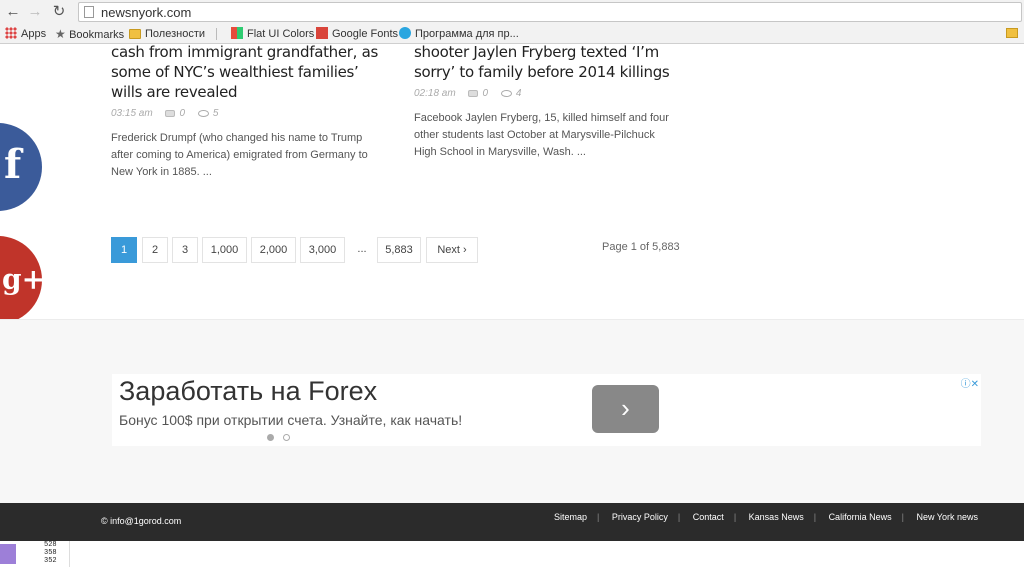  I want to click on ad-title: Заработать на Forex, so click(248, 391).